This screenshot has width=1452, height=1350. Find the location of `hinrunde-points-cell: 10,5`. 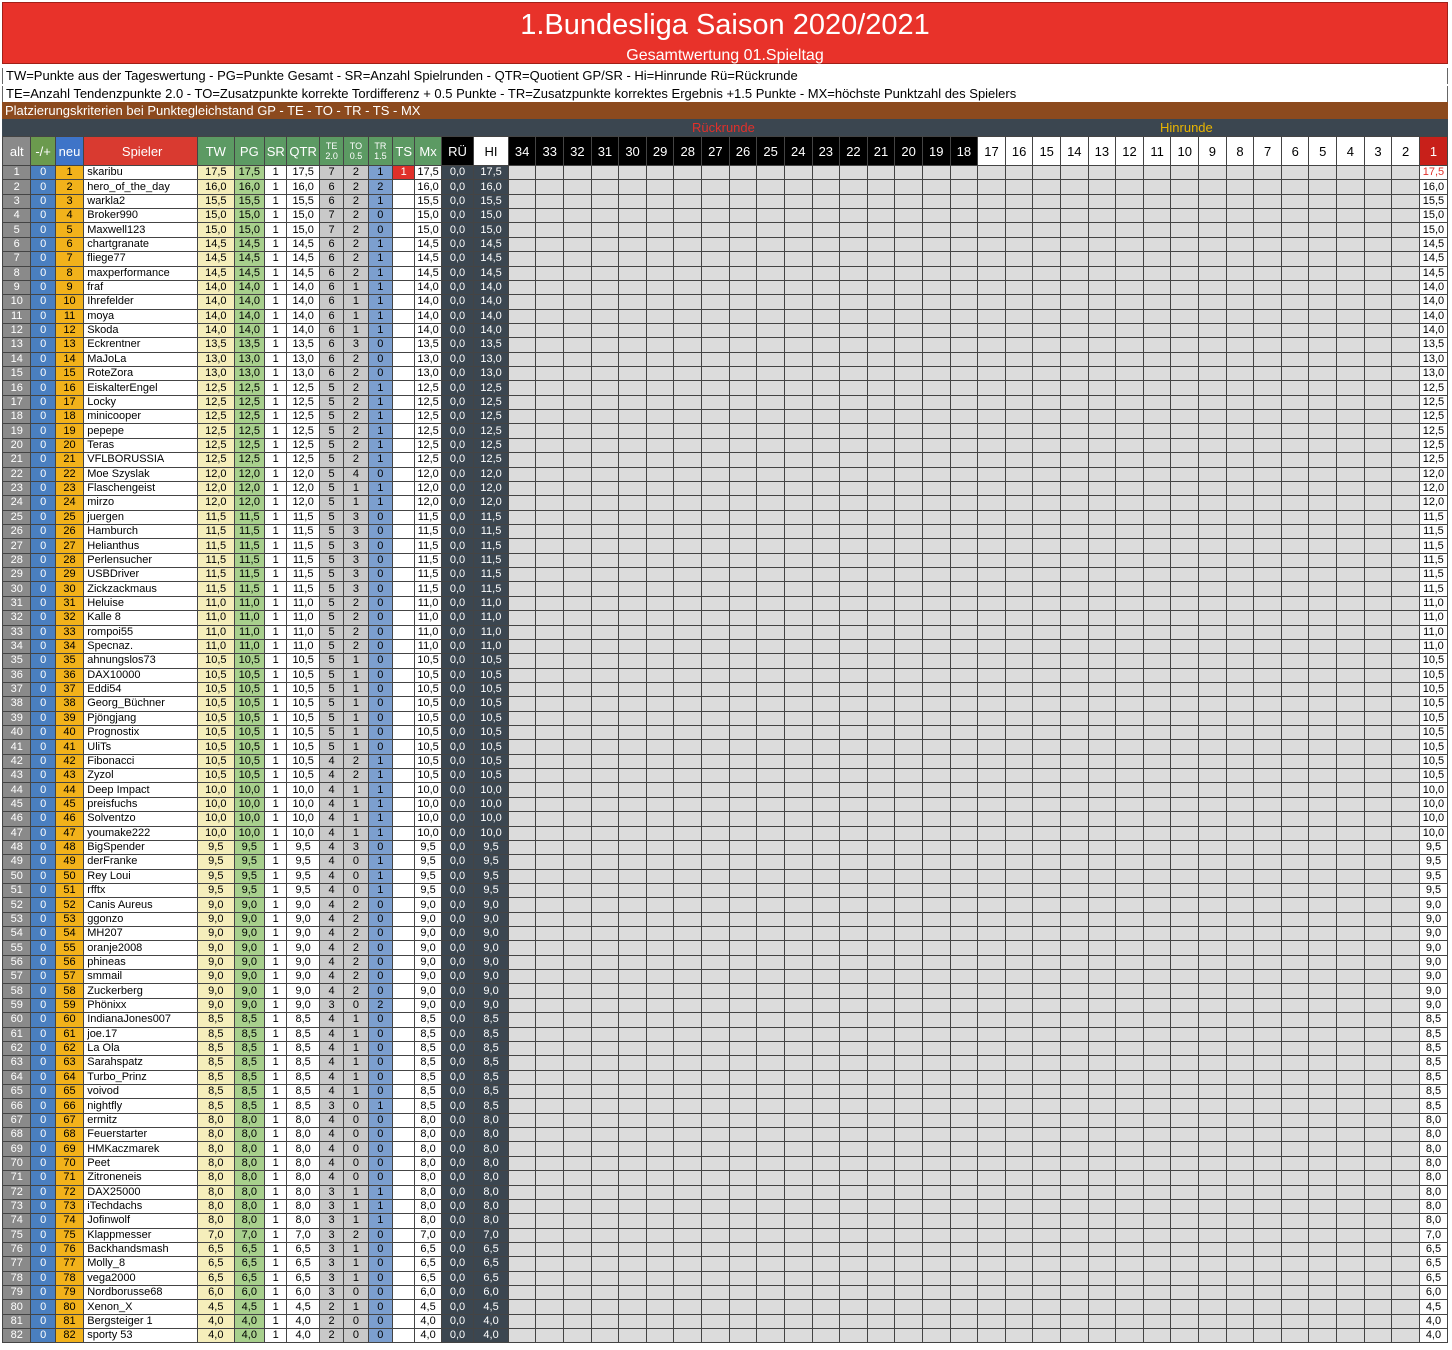

hinrunde-points-cell: 10,5 is located at coordinates (491, 747).